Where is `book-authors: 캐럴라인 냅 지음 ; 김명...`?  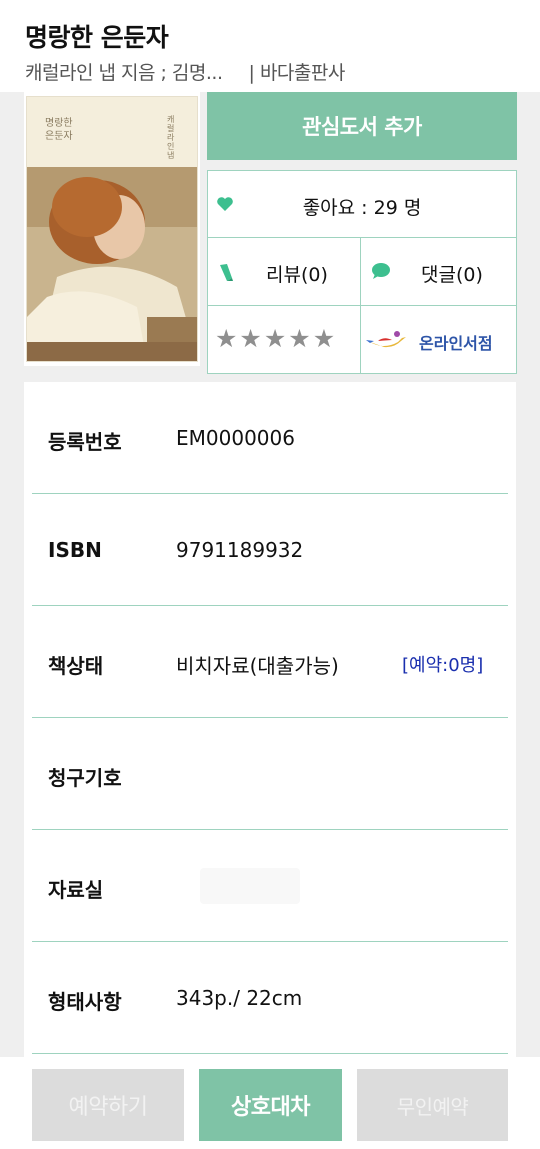 book-authors: 캐럴라인 냅 지음 ; 김명... is located at coordinates (124, 73).